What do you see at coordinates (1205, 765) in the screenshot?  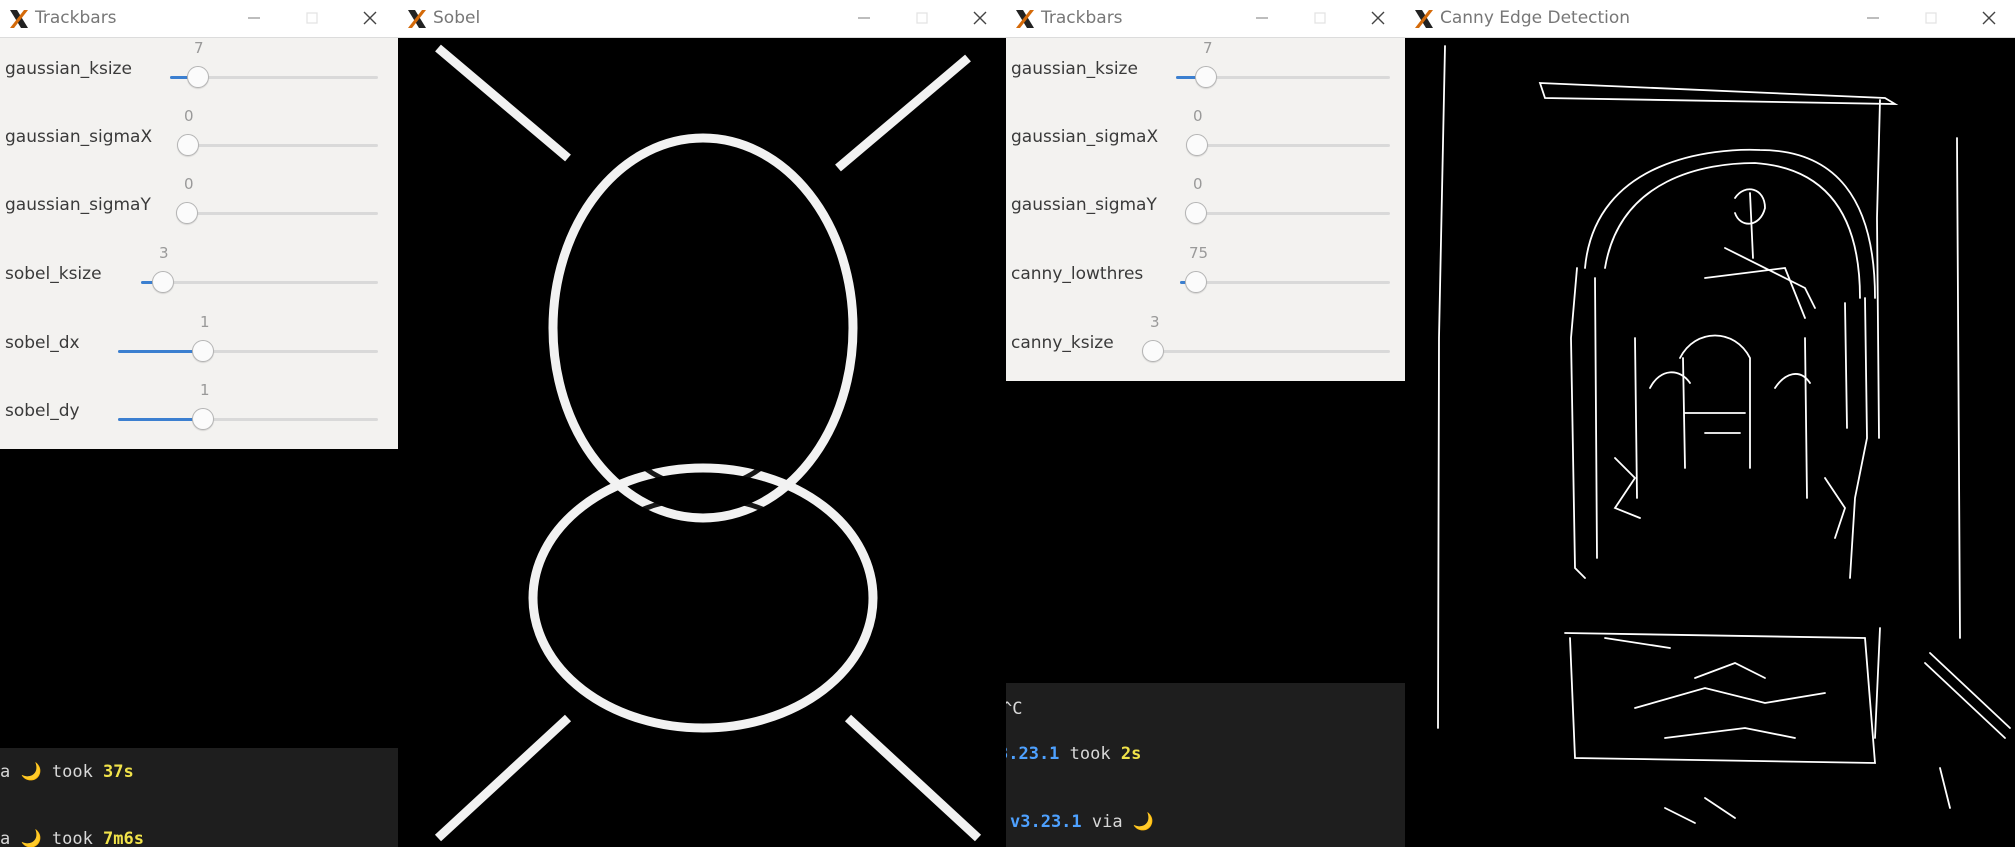 I see `terminal-right: ^C 3.23.1 took 2s v3.23.1 via 🌙` at bounding box center [1205, 765].